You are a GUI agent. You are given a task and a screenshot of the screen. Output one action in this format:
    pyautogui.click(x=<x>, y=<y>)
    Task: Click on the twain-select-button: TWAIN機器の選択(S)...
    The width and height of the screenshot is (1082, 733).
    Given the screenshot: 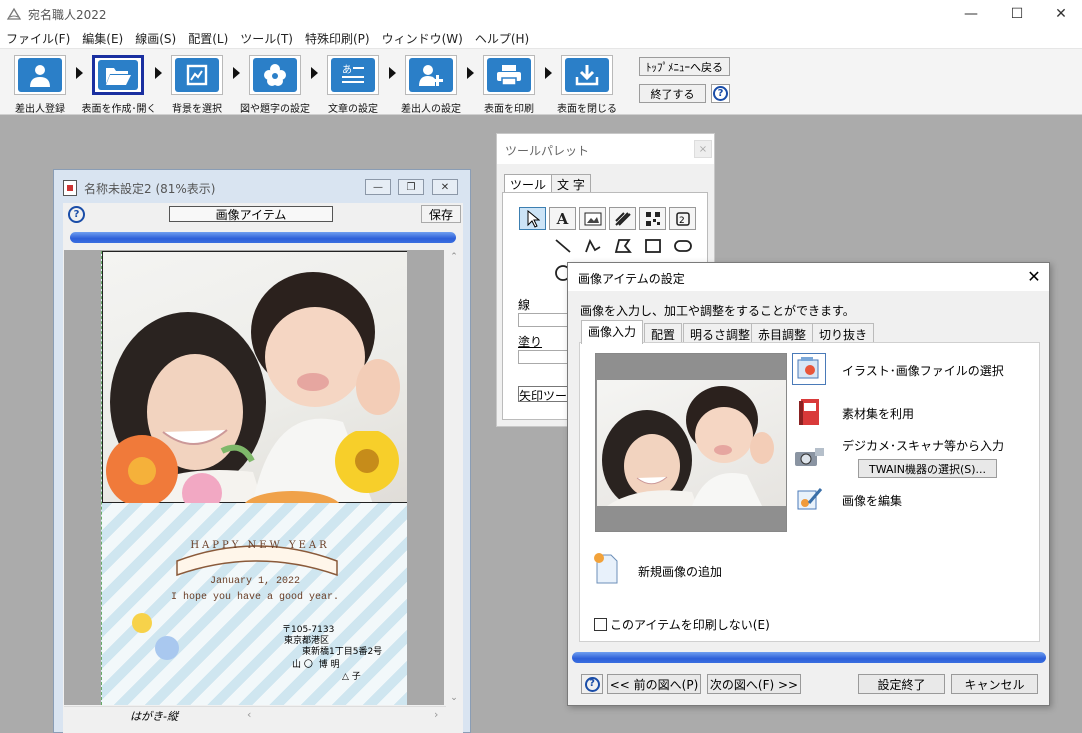 What is the action you would take?
    pyautogui.click(x=927, y=468)
    